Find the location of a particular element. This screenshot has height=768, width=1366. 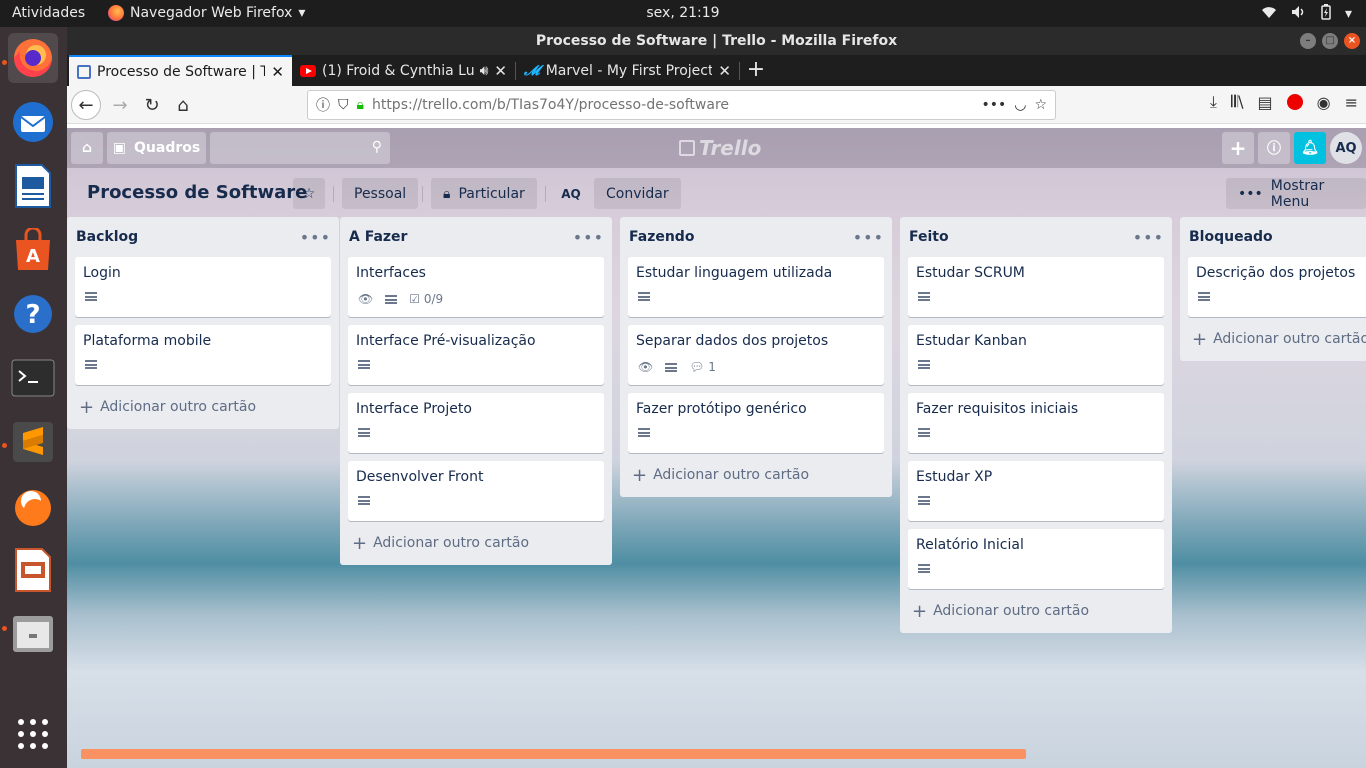

dock-app-orange is located at coordinates (33, 506).